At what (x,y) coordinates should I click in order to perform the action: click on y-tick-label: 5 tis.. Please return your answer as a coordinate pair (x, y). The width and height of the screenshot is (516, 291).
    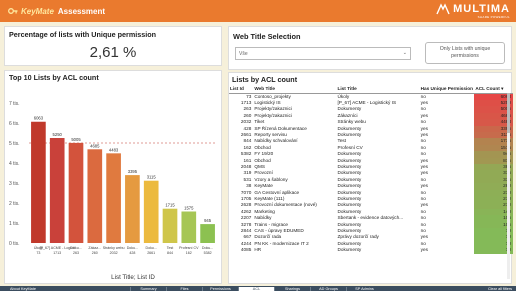
    Looking at the image, I should click on (14, 144).